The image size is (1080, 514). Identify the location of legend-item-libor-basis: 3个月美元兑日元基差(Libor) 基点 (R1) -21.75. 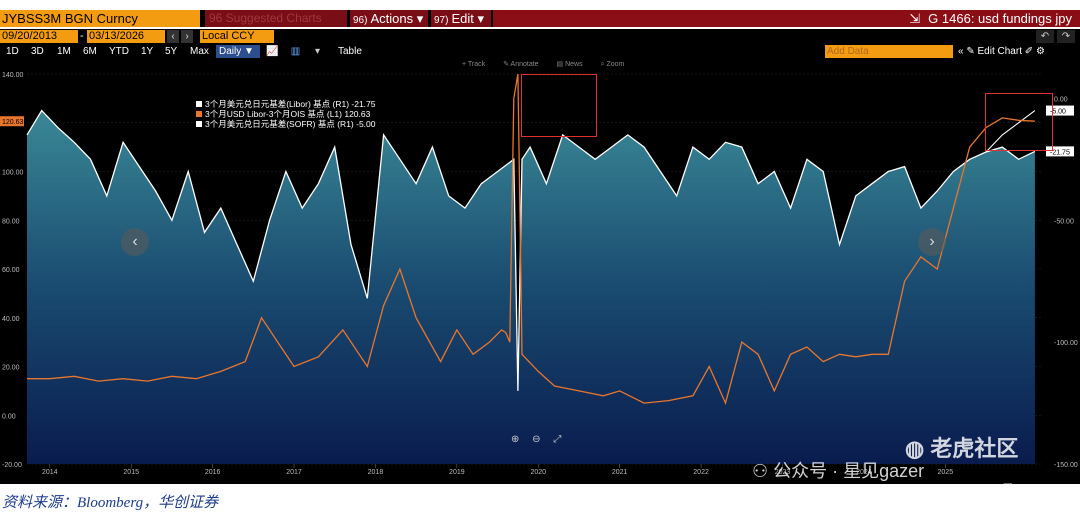
(286, 104).